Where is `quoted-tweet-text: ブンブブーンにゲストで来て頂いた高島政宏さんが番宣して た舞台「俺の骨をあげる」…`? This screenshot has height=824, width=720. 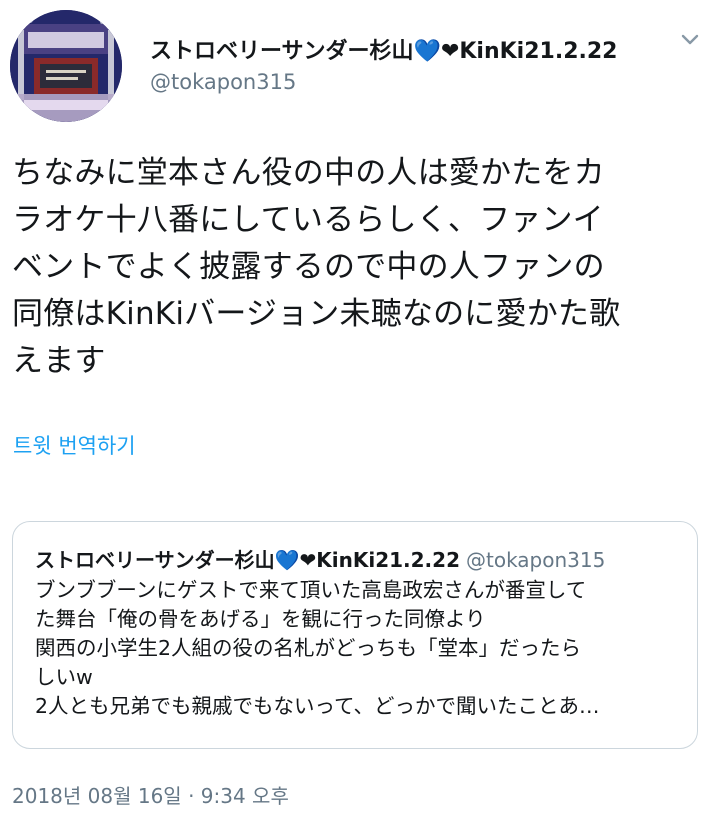 quoted-tweet-text: ブンブブーンにゲストで来て頂いた高島政宏さんが番宣して た舞台「俺の骨をあげる」… is located at coordinates (317, 648).